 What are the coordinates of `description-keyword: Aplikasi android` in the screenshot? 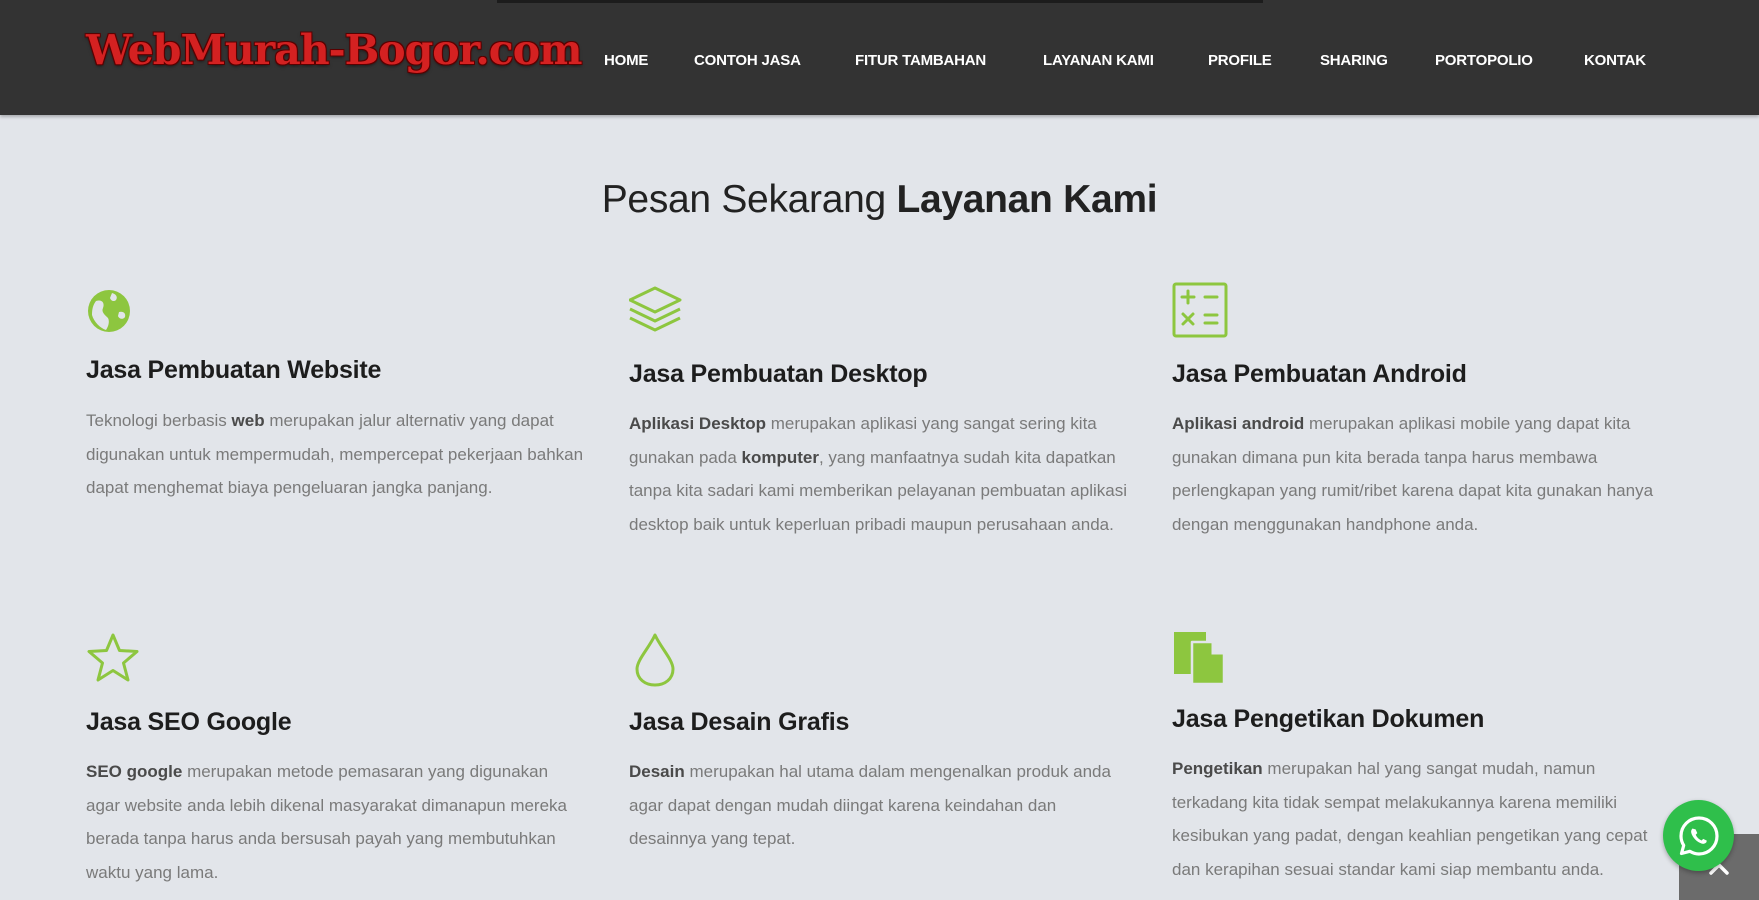 It's located at (1238, 423).